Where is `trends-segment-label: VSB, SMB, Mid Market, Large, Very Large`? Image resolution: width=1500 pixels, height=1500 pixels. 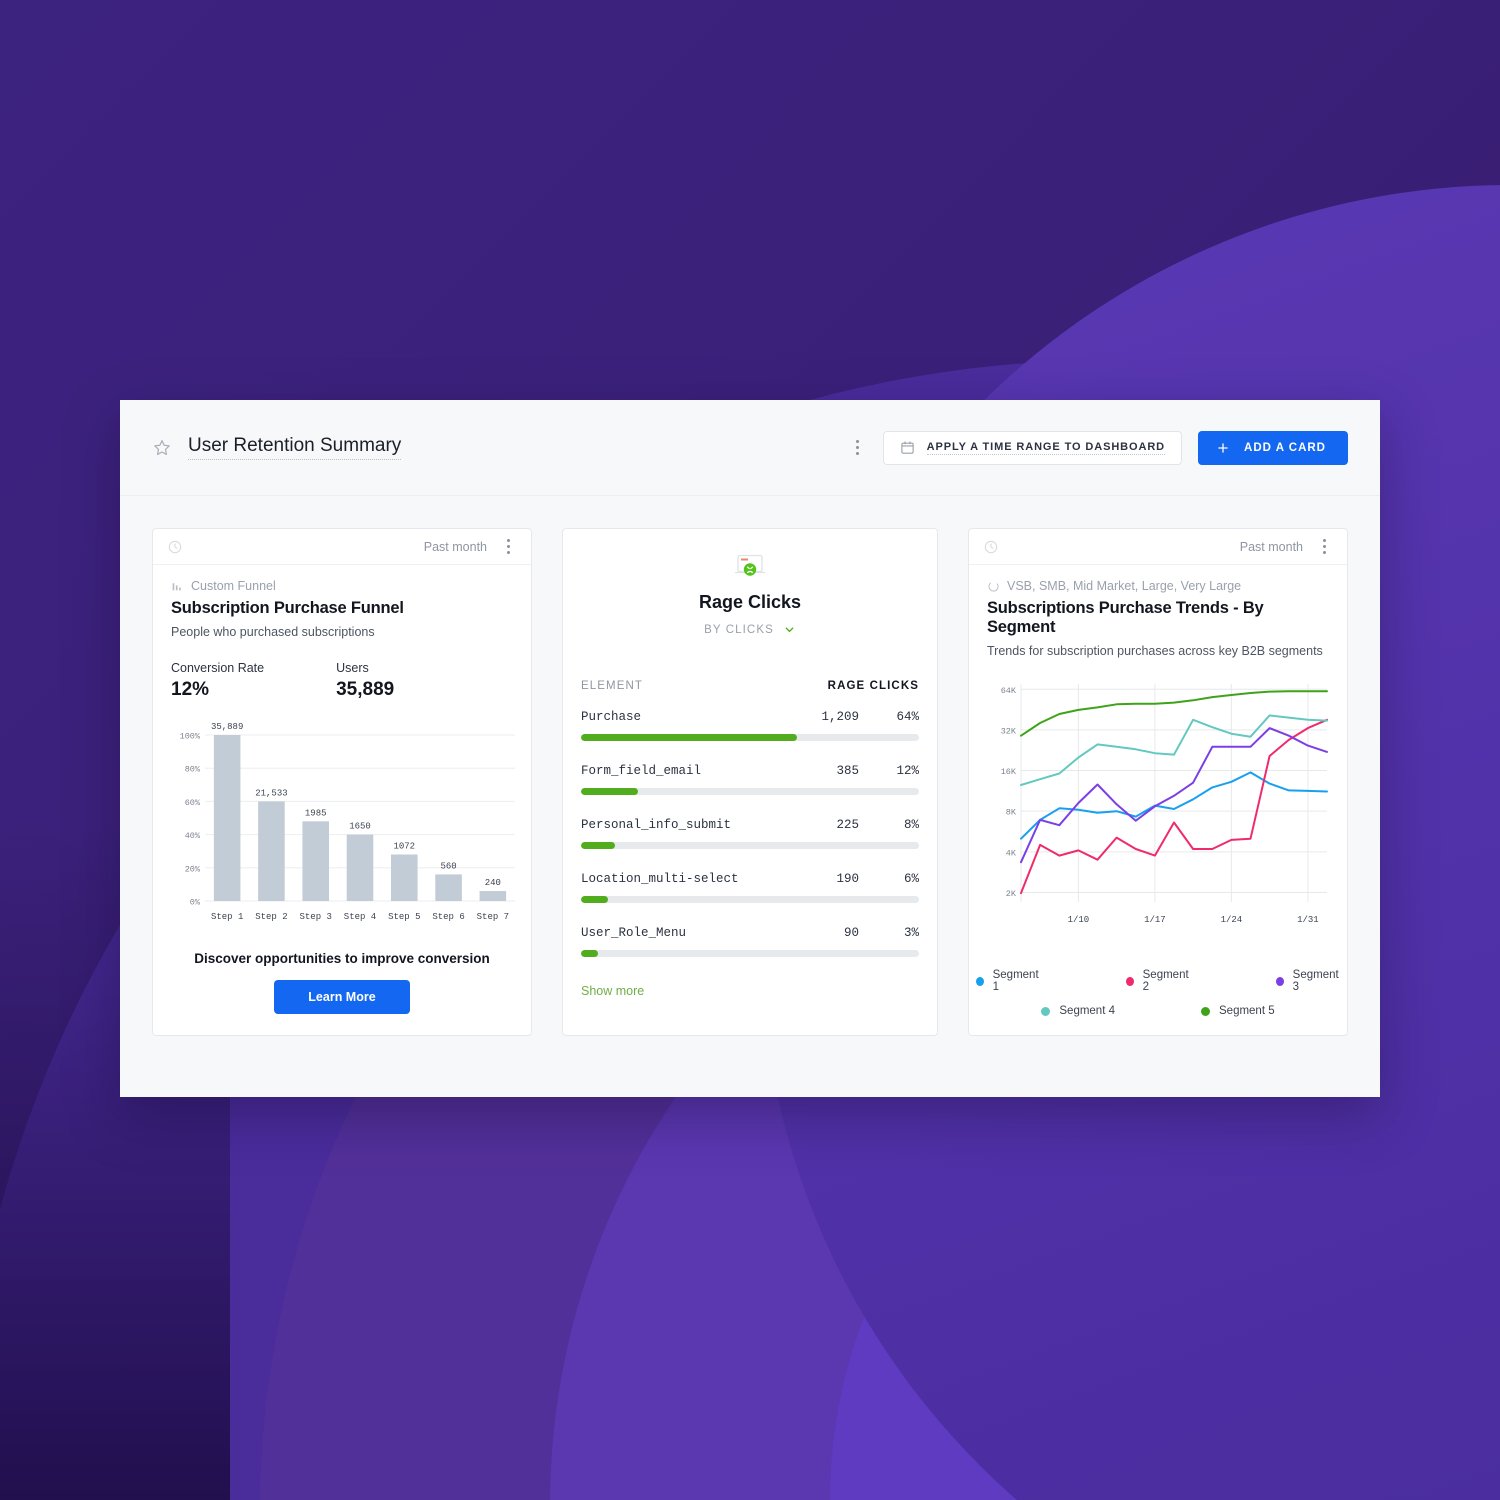
trends-segment-label: VSB, SMB, Mid Market, Large, Very Large is located at coordinates (1124, 586).